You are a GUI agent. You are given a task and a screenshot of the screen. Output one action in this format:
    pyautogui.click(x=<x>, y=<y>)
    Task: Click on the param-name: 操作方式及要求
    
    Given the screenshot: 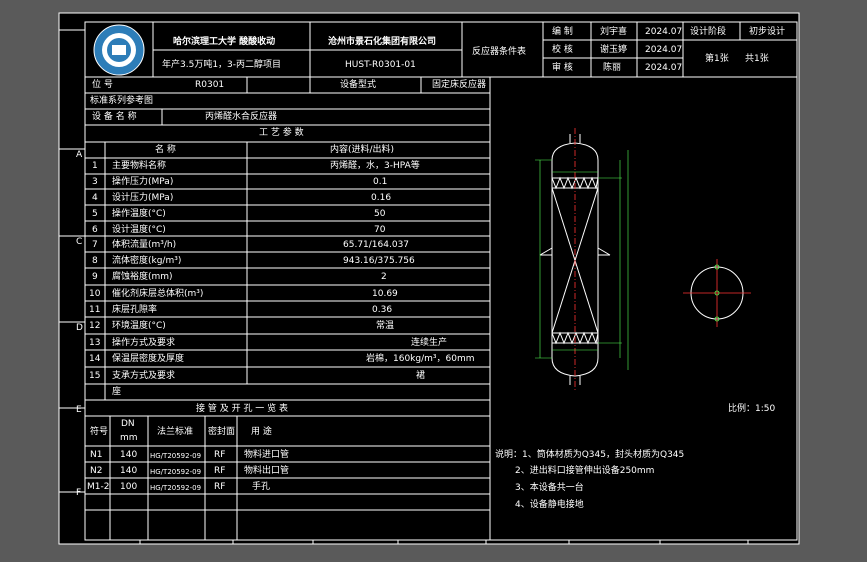 What is the action you would take?
    pyautogui.click(x=144, y=343)
    